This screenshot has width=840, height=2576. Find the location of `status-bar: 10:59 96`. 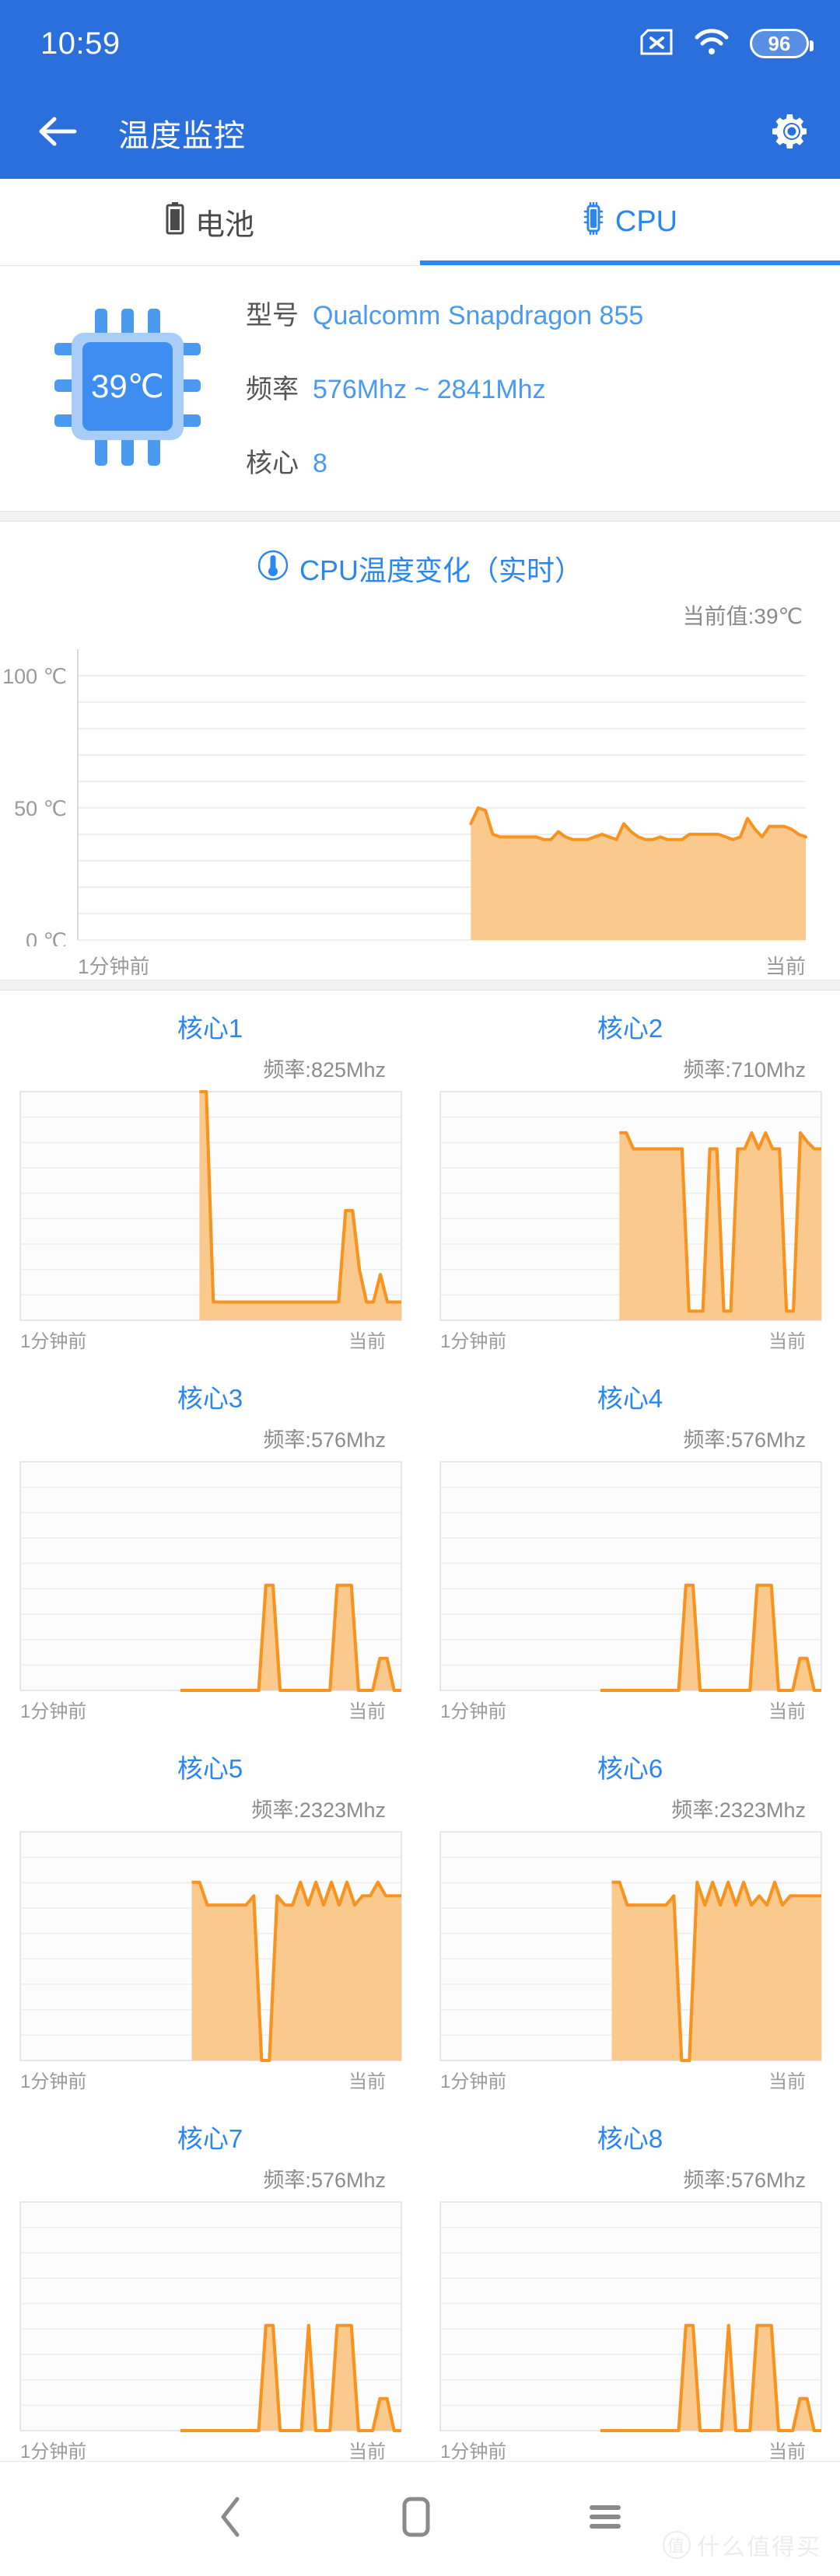

status-bar: 10:59 96 is located at coordinates (420, 43).